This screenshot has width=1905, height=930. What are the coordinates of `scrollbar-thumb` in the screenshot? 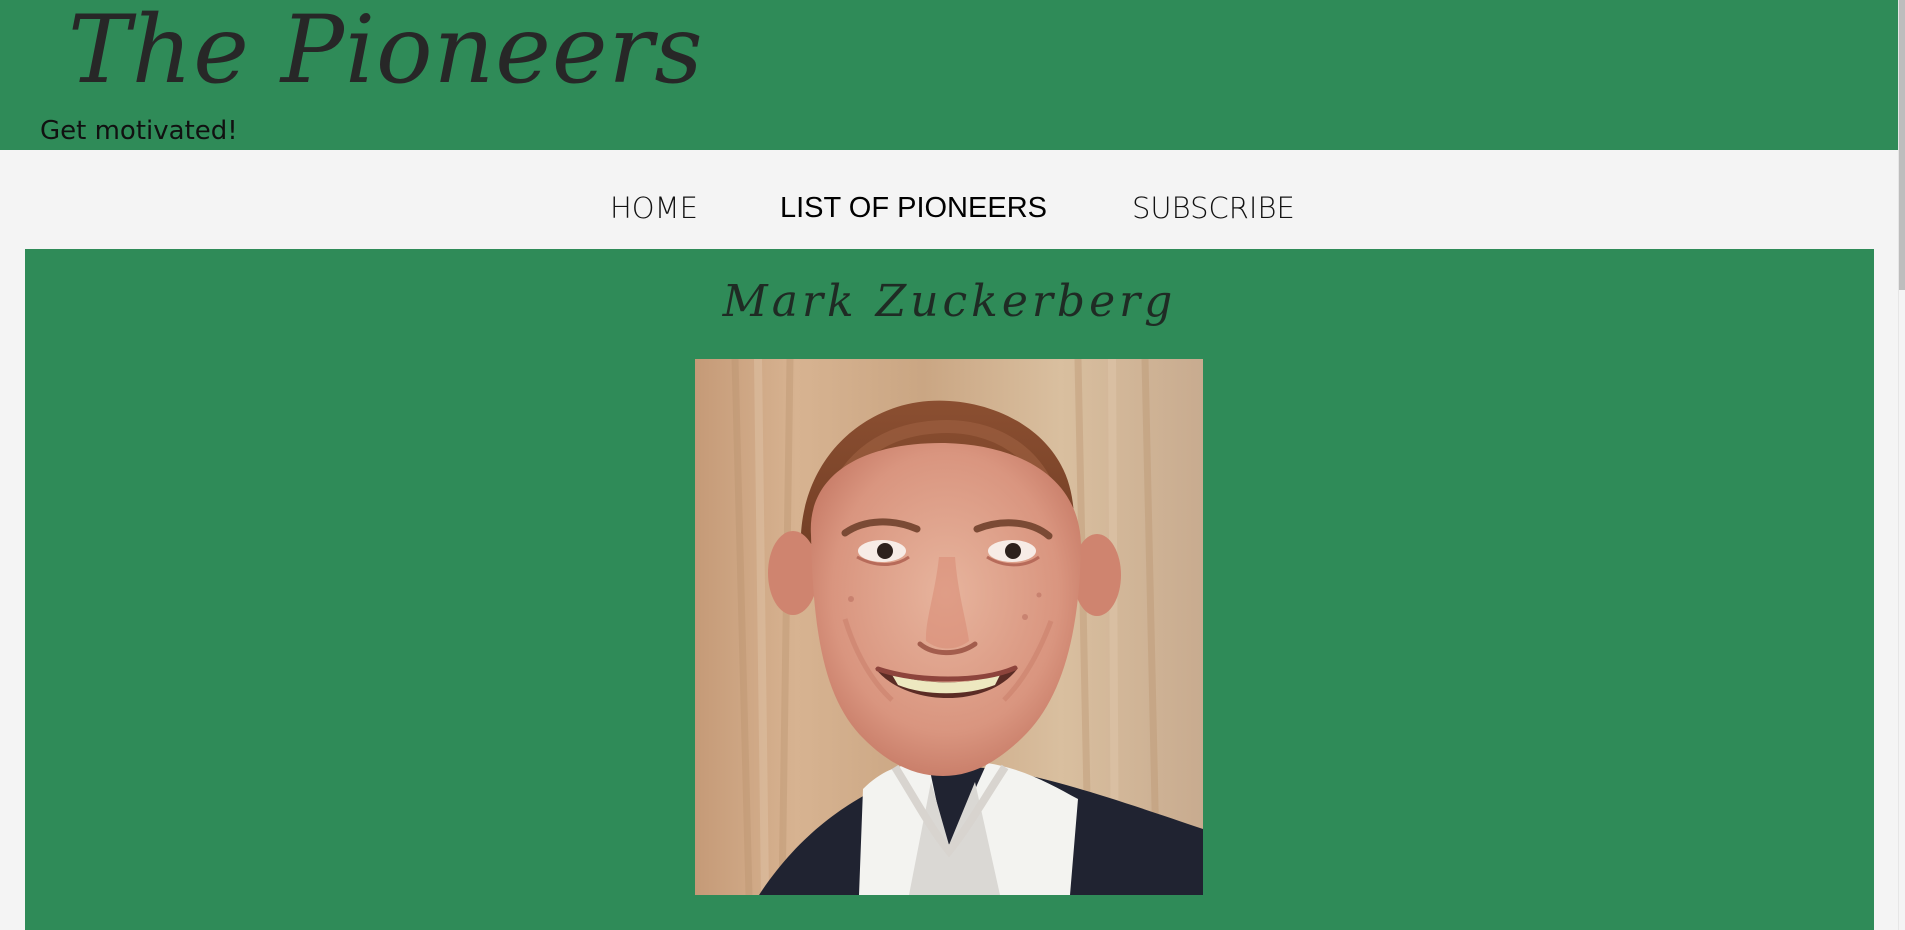 It's located at (1902, 145).